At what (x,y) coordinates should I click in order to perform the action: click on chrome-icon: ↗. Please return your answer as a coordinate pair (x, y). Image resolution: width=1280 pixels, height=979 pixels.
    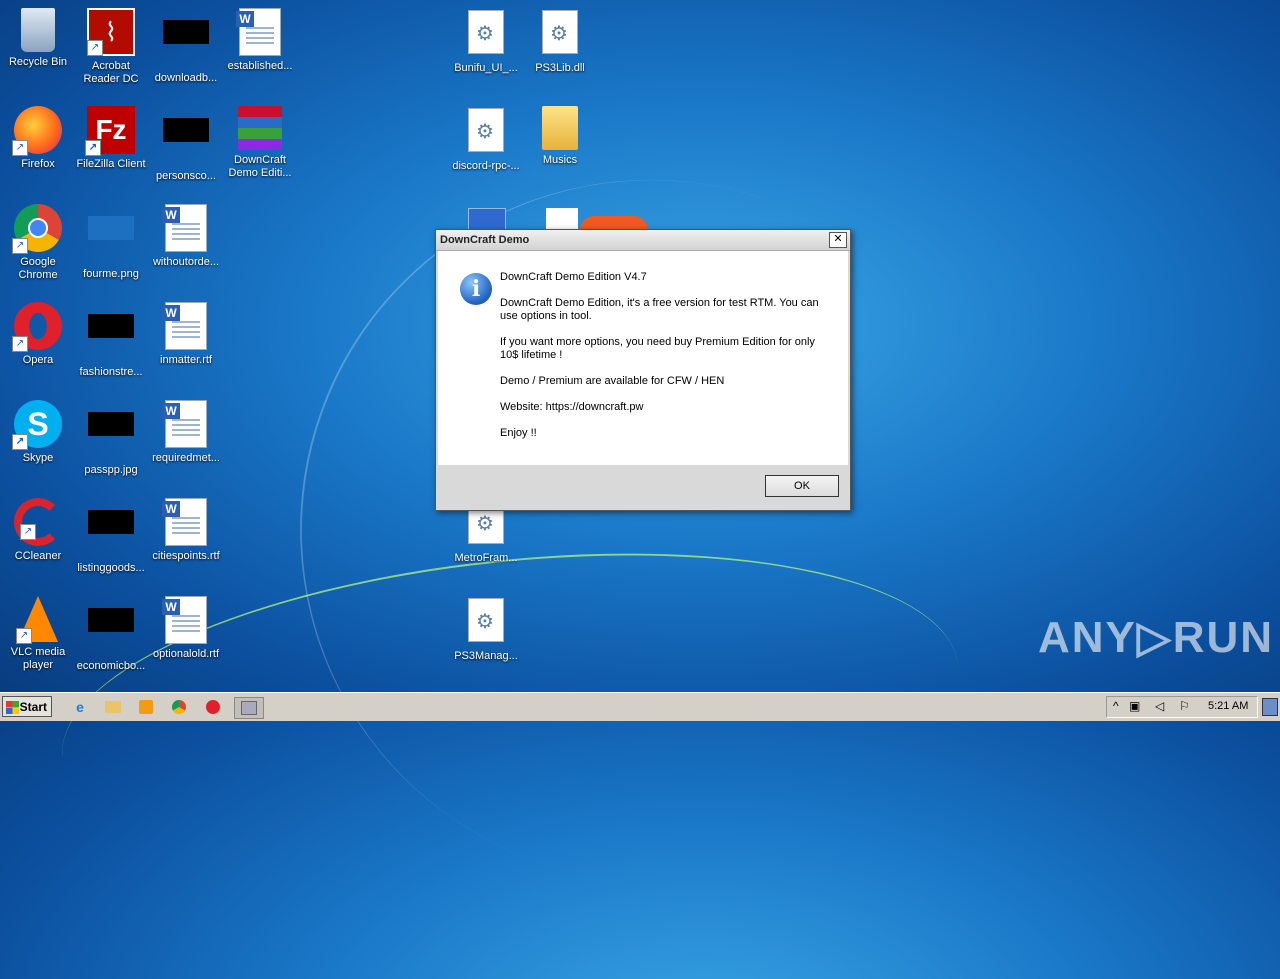
    Looking at the image, I should click on (37, 229).